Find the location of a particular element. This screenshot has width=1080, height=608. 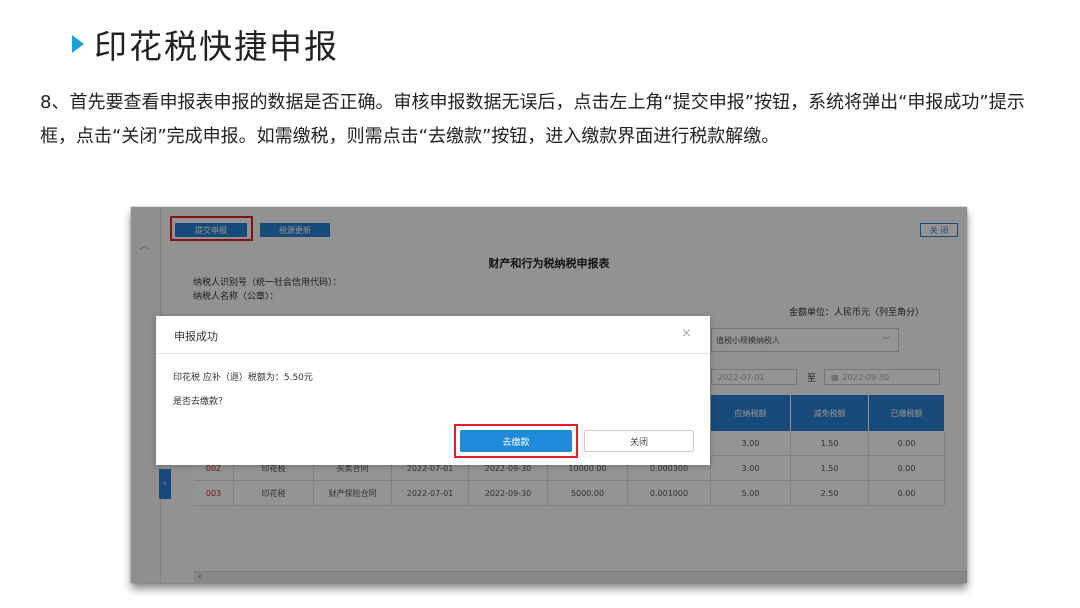

close-icon: × is located at coordinates (686, 333).